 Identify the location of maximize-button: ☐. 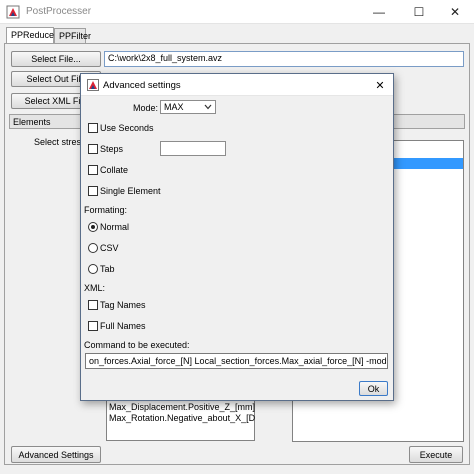
(419, 12).